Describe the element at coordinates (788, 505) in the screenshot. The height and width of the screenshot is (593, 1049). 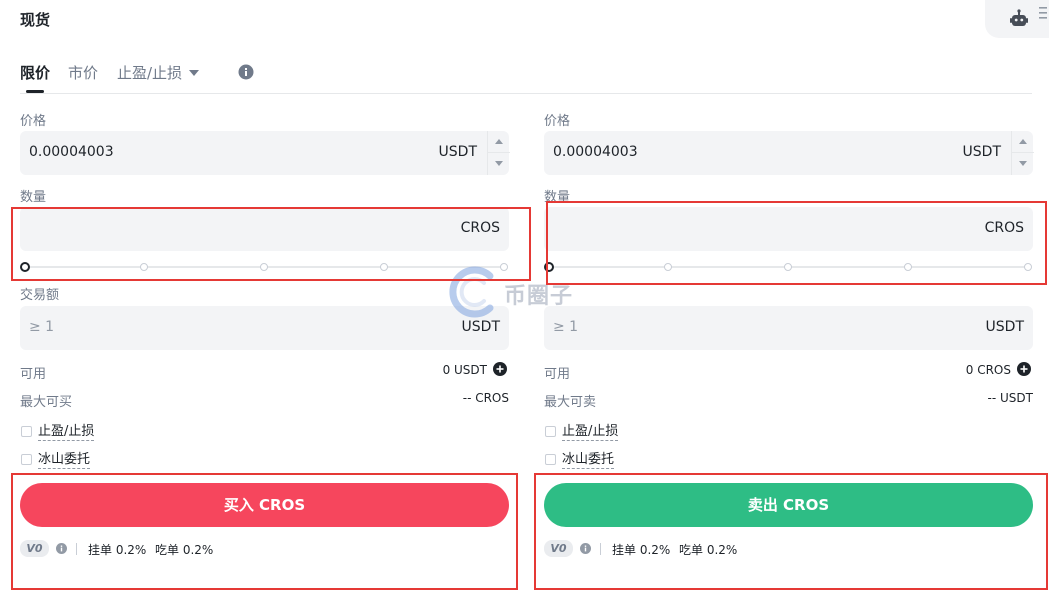
I see `sell-button: 卖出 CROS` at that location.